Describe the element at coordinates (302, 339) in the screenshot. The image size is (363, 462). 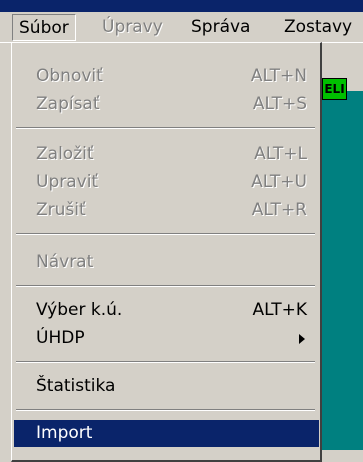
I see `submenu-arrow-icon` at that location.